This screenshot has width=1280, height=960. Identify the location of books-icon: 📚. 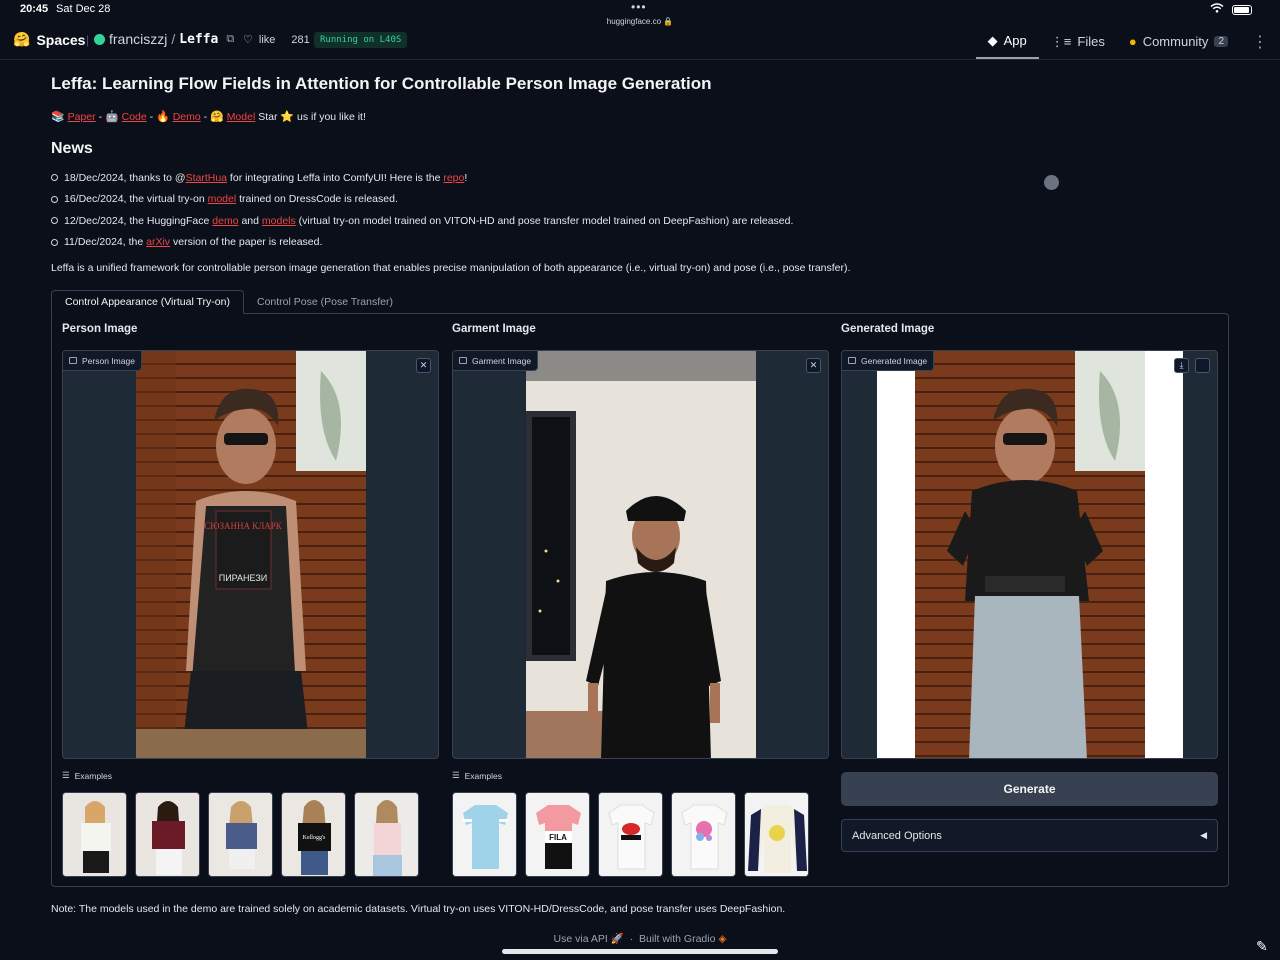
(58, 117).